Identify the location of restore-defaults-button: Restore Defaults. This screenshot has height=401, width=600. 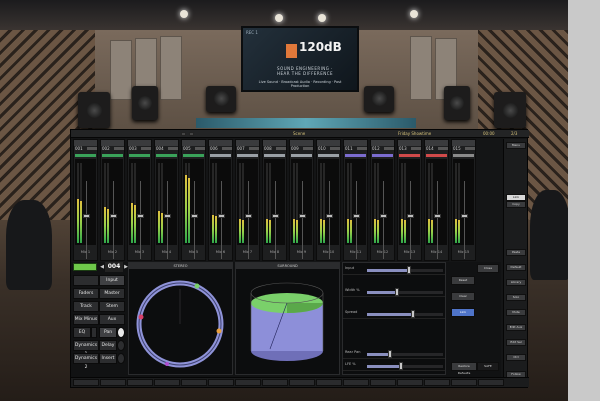
(464, 368).